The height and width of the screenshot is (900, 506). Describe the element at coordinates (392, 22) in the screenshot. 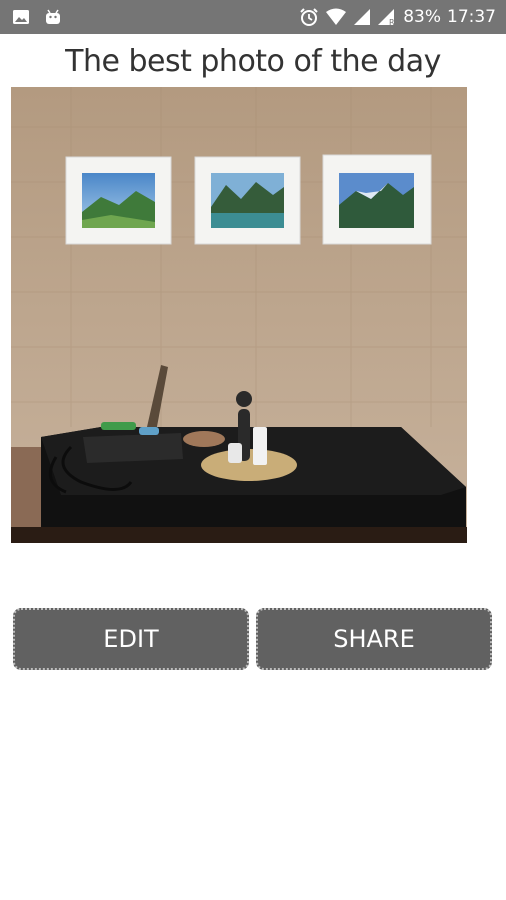

I see `svg-text: R` at that location.